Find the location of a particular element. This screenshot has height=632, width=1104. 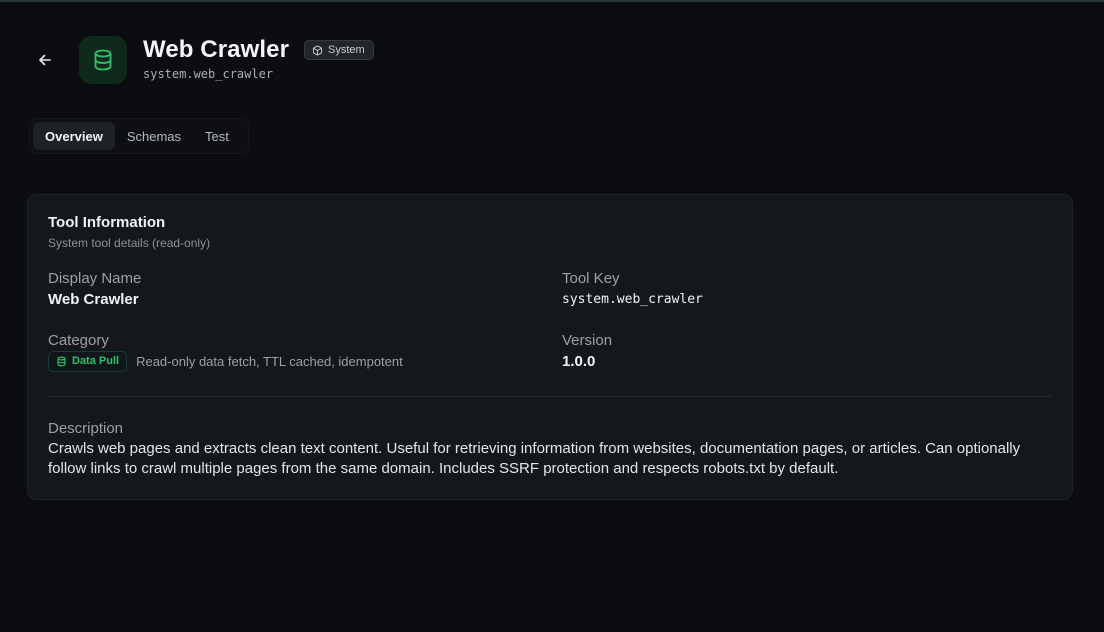

tool-icon-tile is located at coordinates (103, 60).